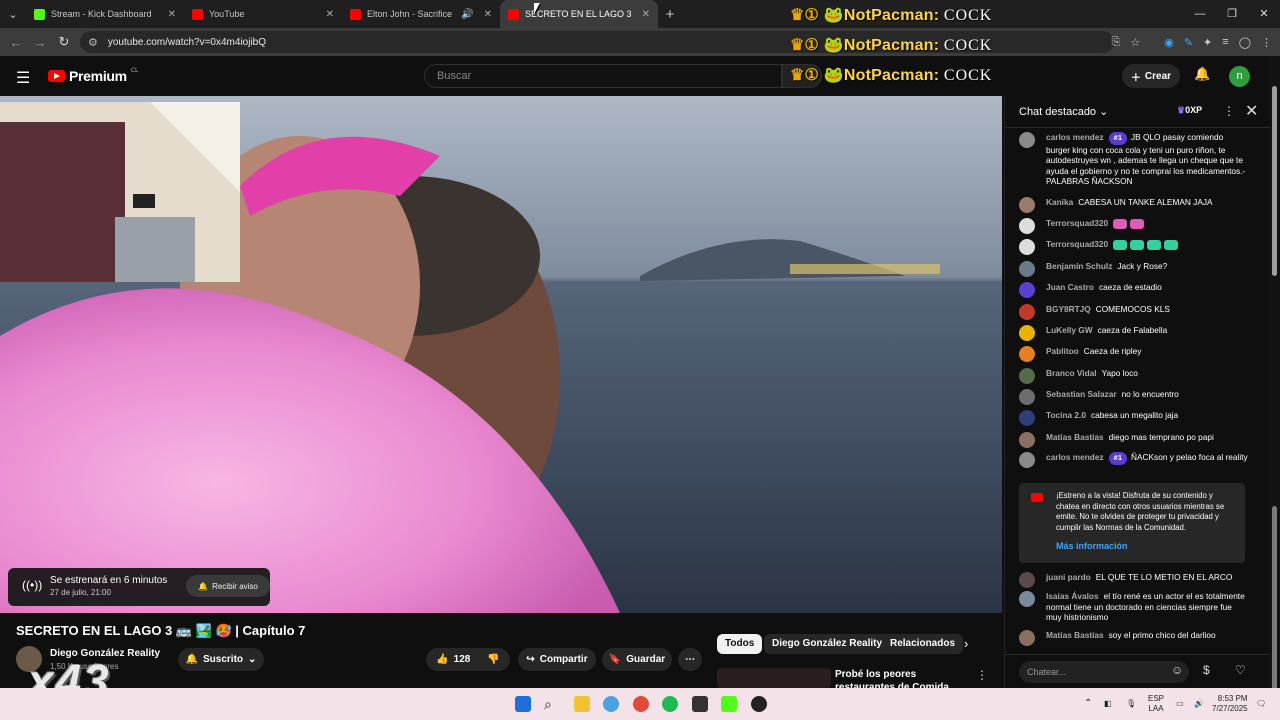 Image resolution: width=1280 pixels, height=720 pixels. I want to click on windows-start-icon, so click(523, 704).